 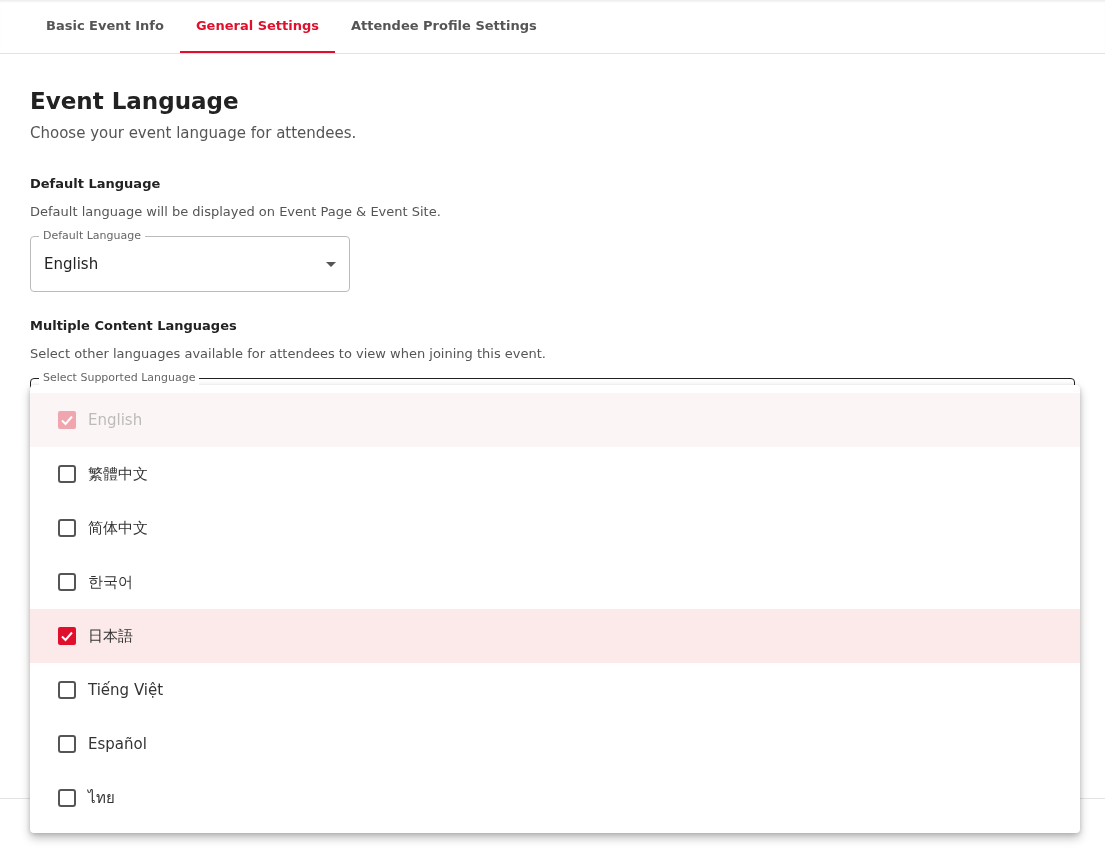 What do you see at coordinates (194, 133) in the screenshot?
I see `section-subtitle: Choose your event language for attendees.` at bounding box center [194, 133].